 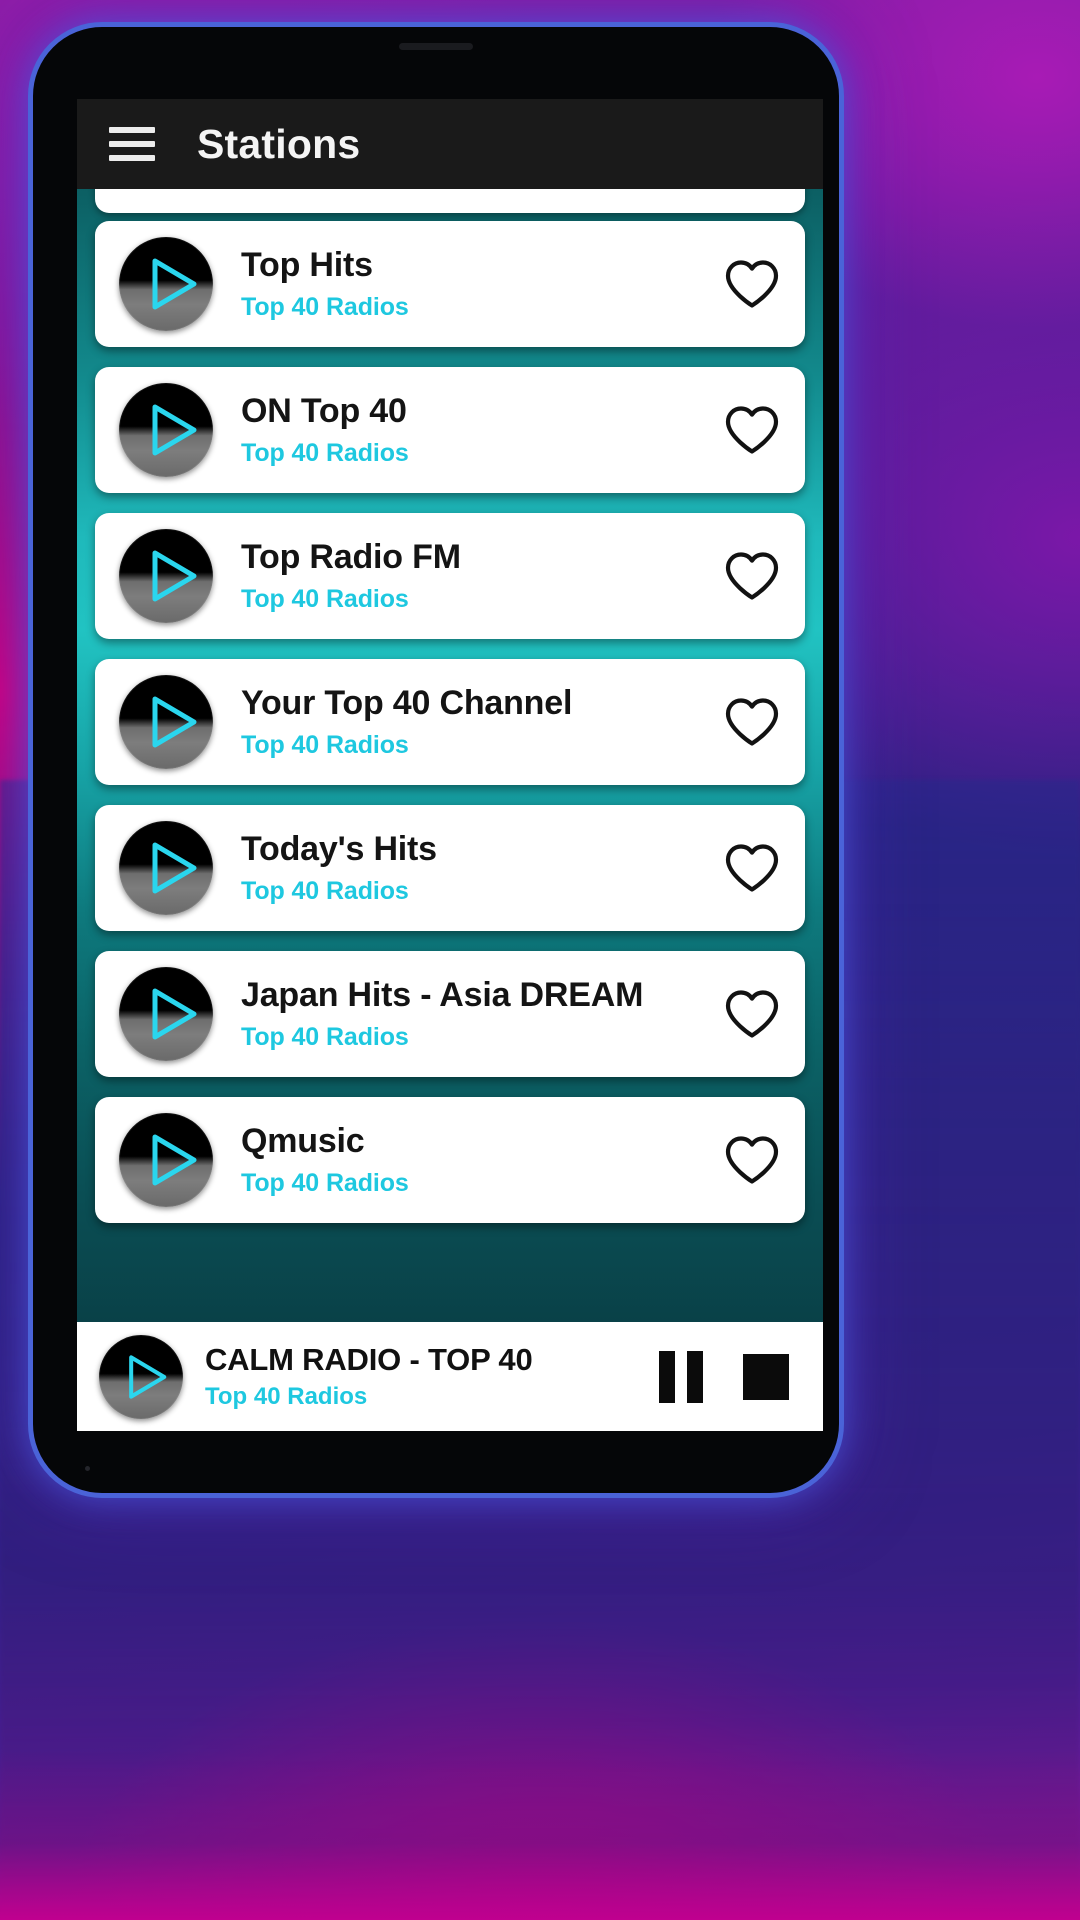 I want to click on station-card: Your Top 40 Channel Top 40 Radios, so click(x=450, y=722).